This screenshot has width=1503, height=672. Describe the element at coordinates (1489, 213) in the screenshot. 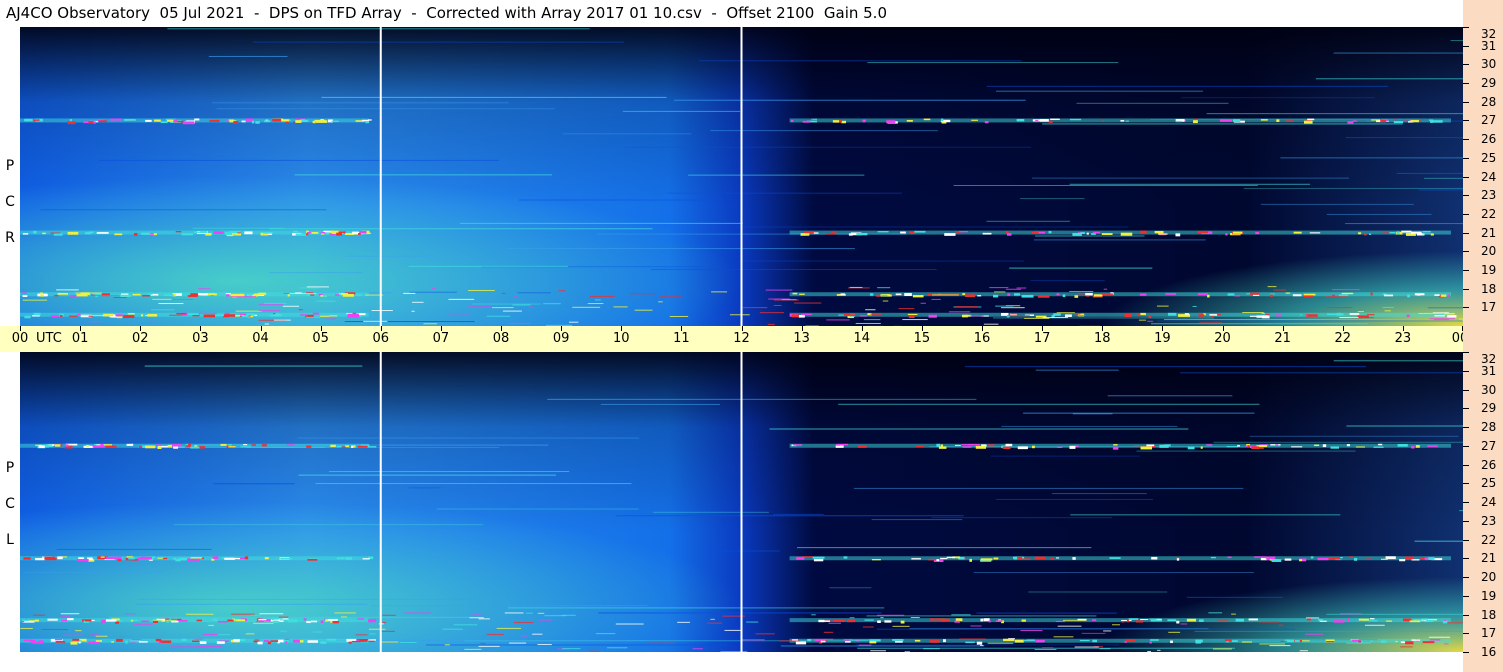

I see `freq-tick-label: 22` at that location.